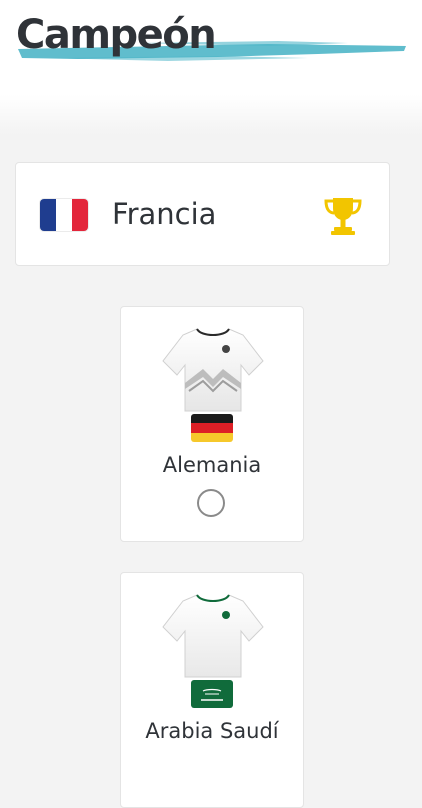 The height and width of the screenshot is (808, 422). What do you see at coordinates (212, 465) in the screenshot?
I see `team-name: Alemania` at bounding box center [212, 465].